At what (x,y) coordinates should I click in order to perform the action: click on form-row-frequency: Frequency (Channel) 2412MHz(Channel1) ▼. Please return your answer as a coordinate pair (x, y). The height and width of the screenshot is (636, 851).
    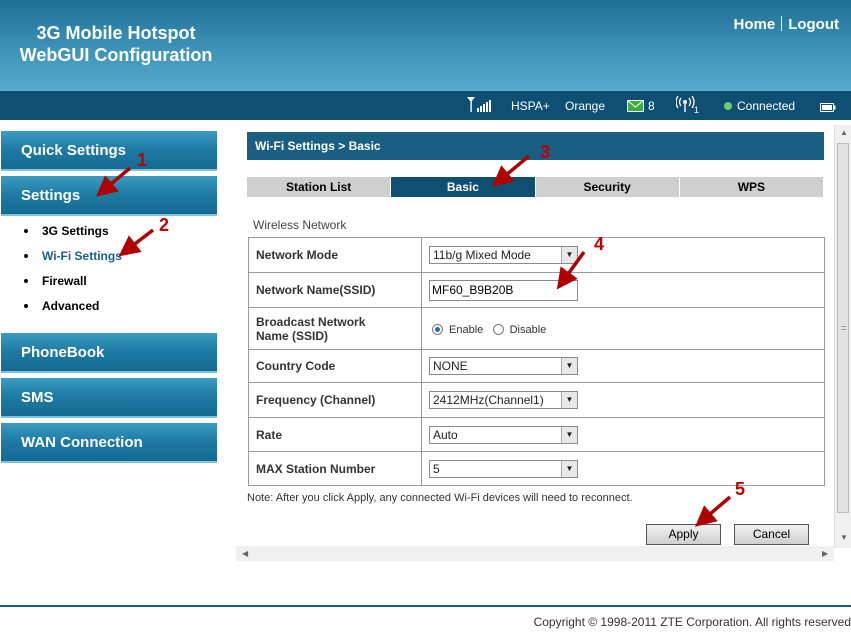
    Looking at the image, I should click on (536, 400).